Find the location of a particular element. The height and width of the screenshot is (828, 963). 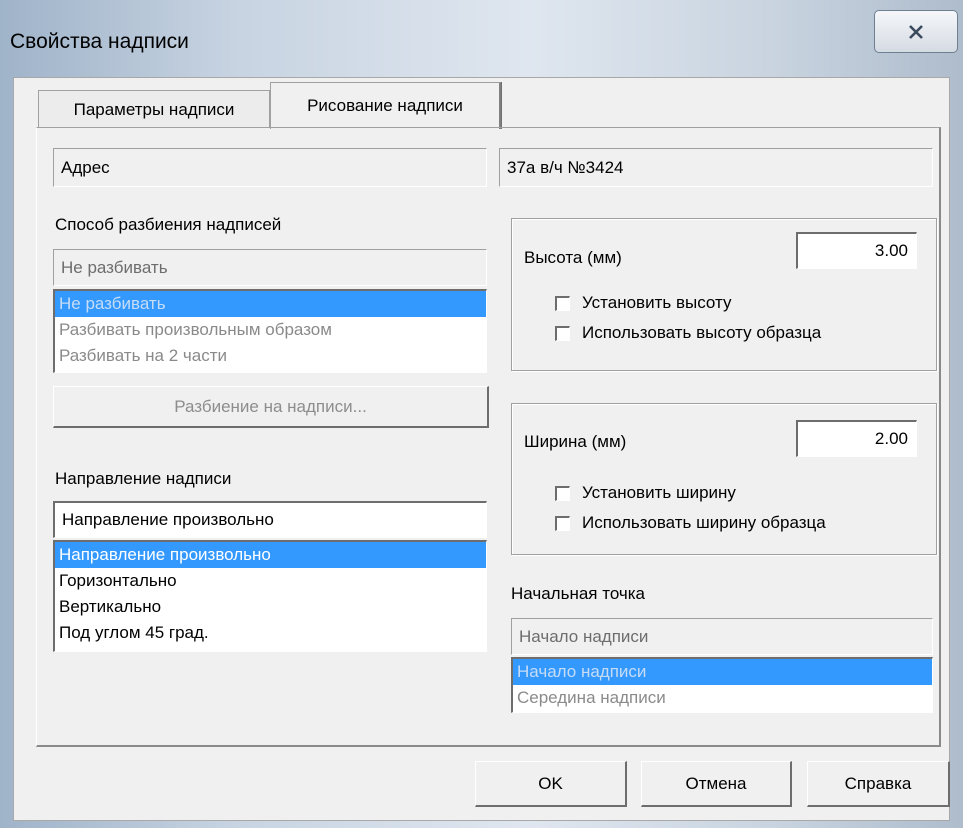

height-input: 3.00 is located at coordinates (856, 250).